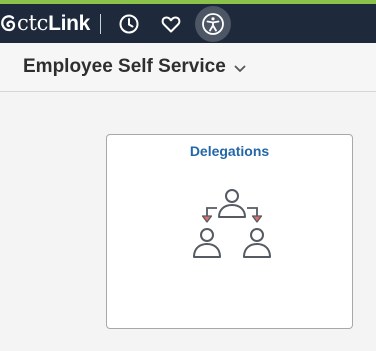 Image resolution: width=376 pixels, height=351 pixels. I want to click on top-navigation-bar: ctcLink, so click(188, 23).